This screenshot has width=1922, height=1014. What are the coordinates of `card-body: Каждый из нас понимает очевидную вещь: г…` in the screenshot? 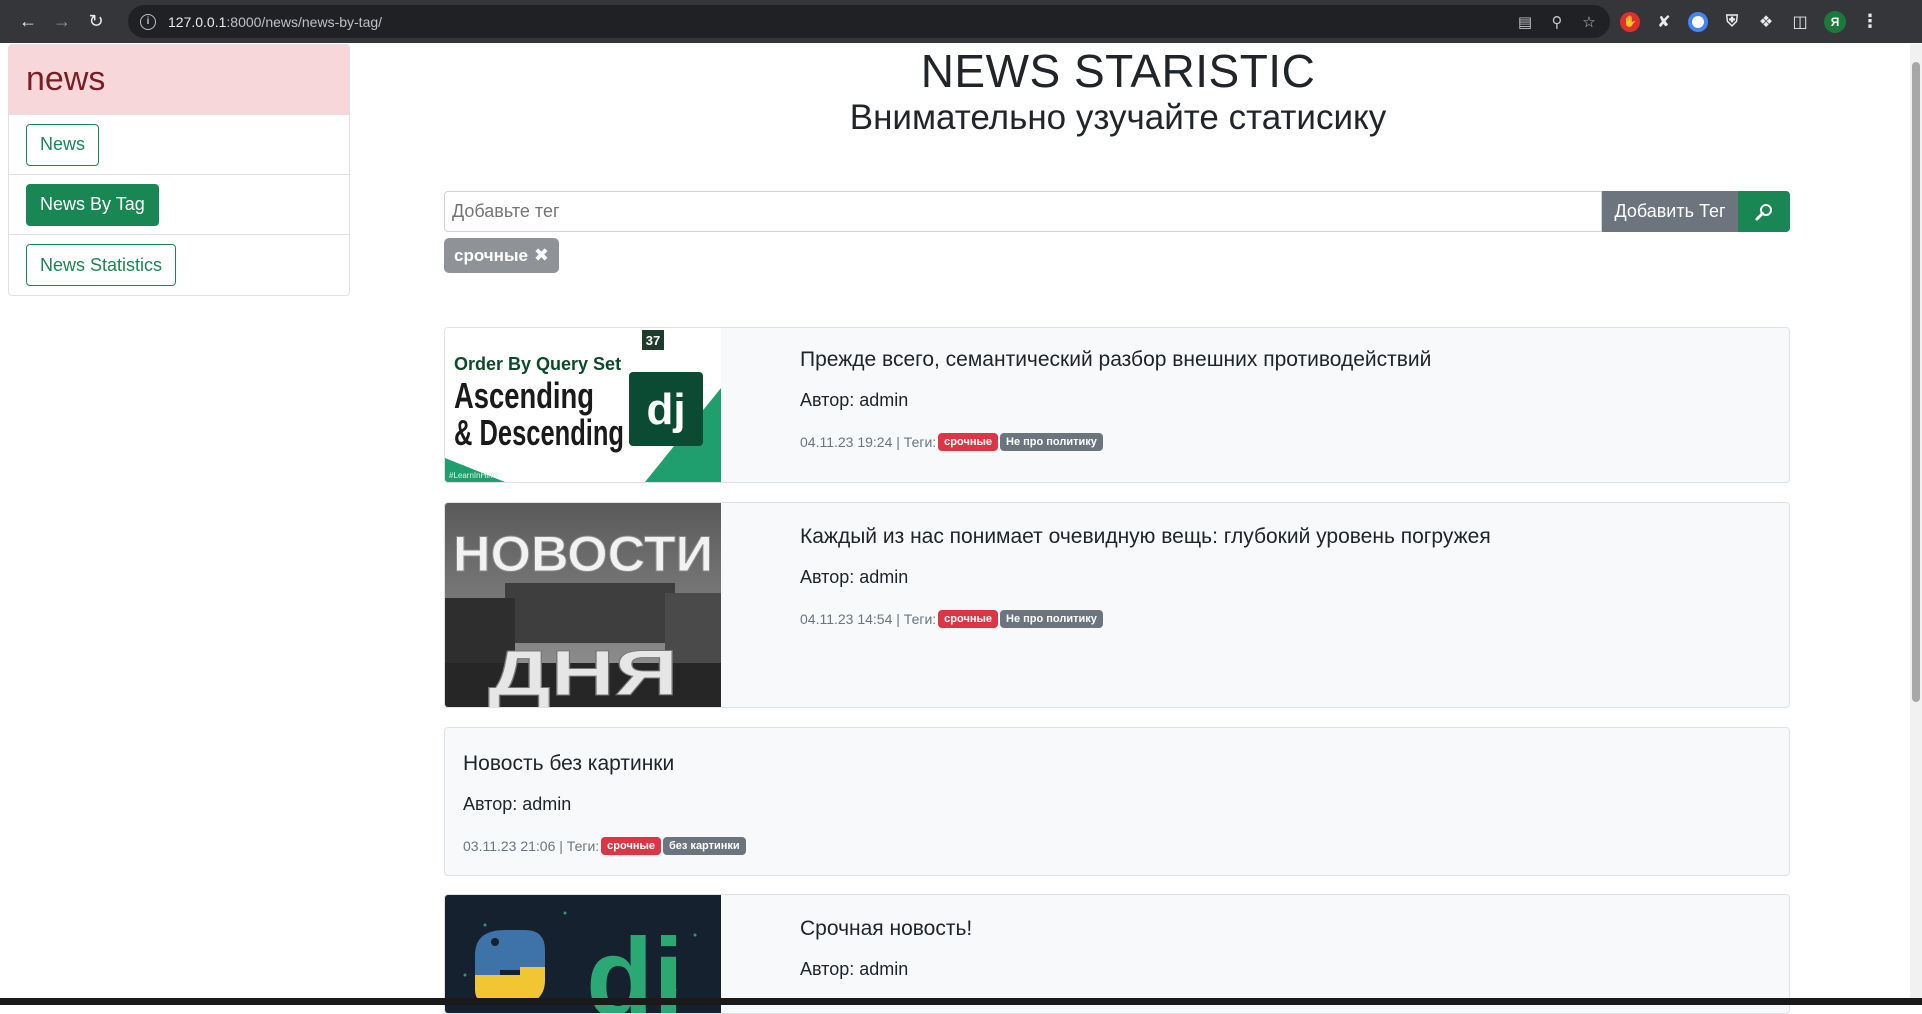 It's located at (1145, 576).